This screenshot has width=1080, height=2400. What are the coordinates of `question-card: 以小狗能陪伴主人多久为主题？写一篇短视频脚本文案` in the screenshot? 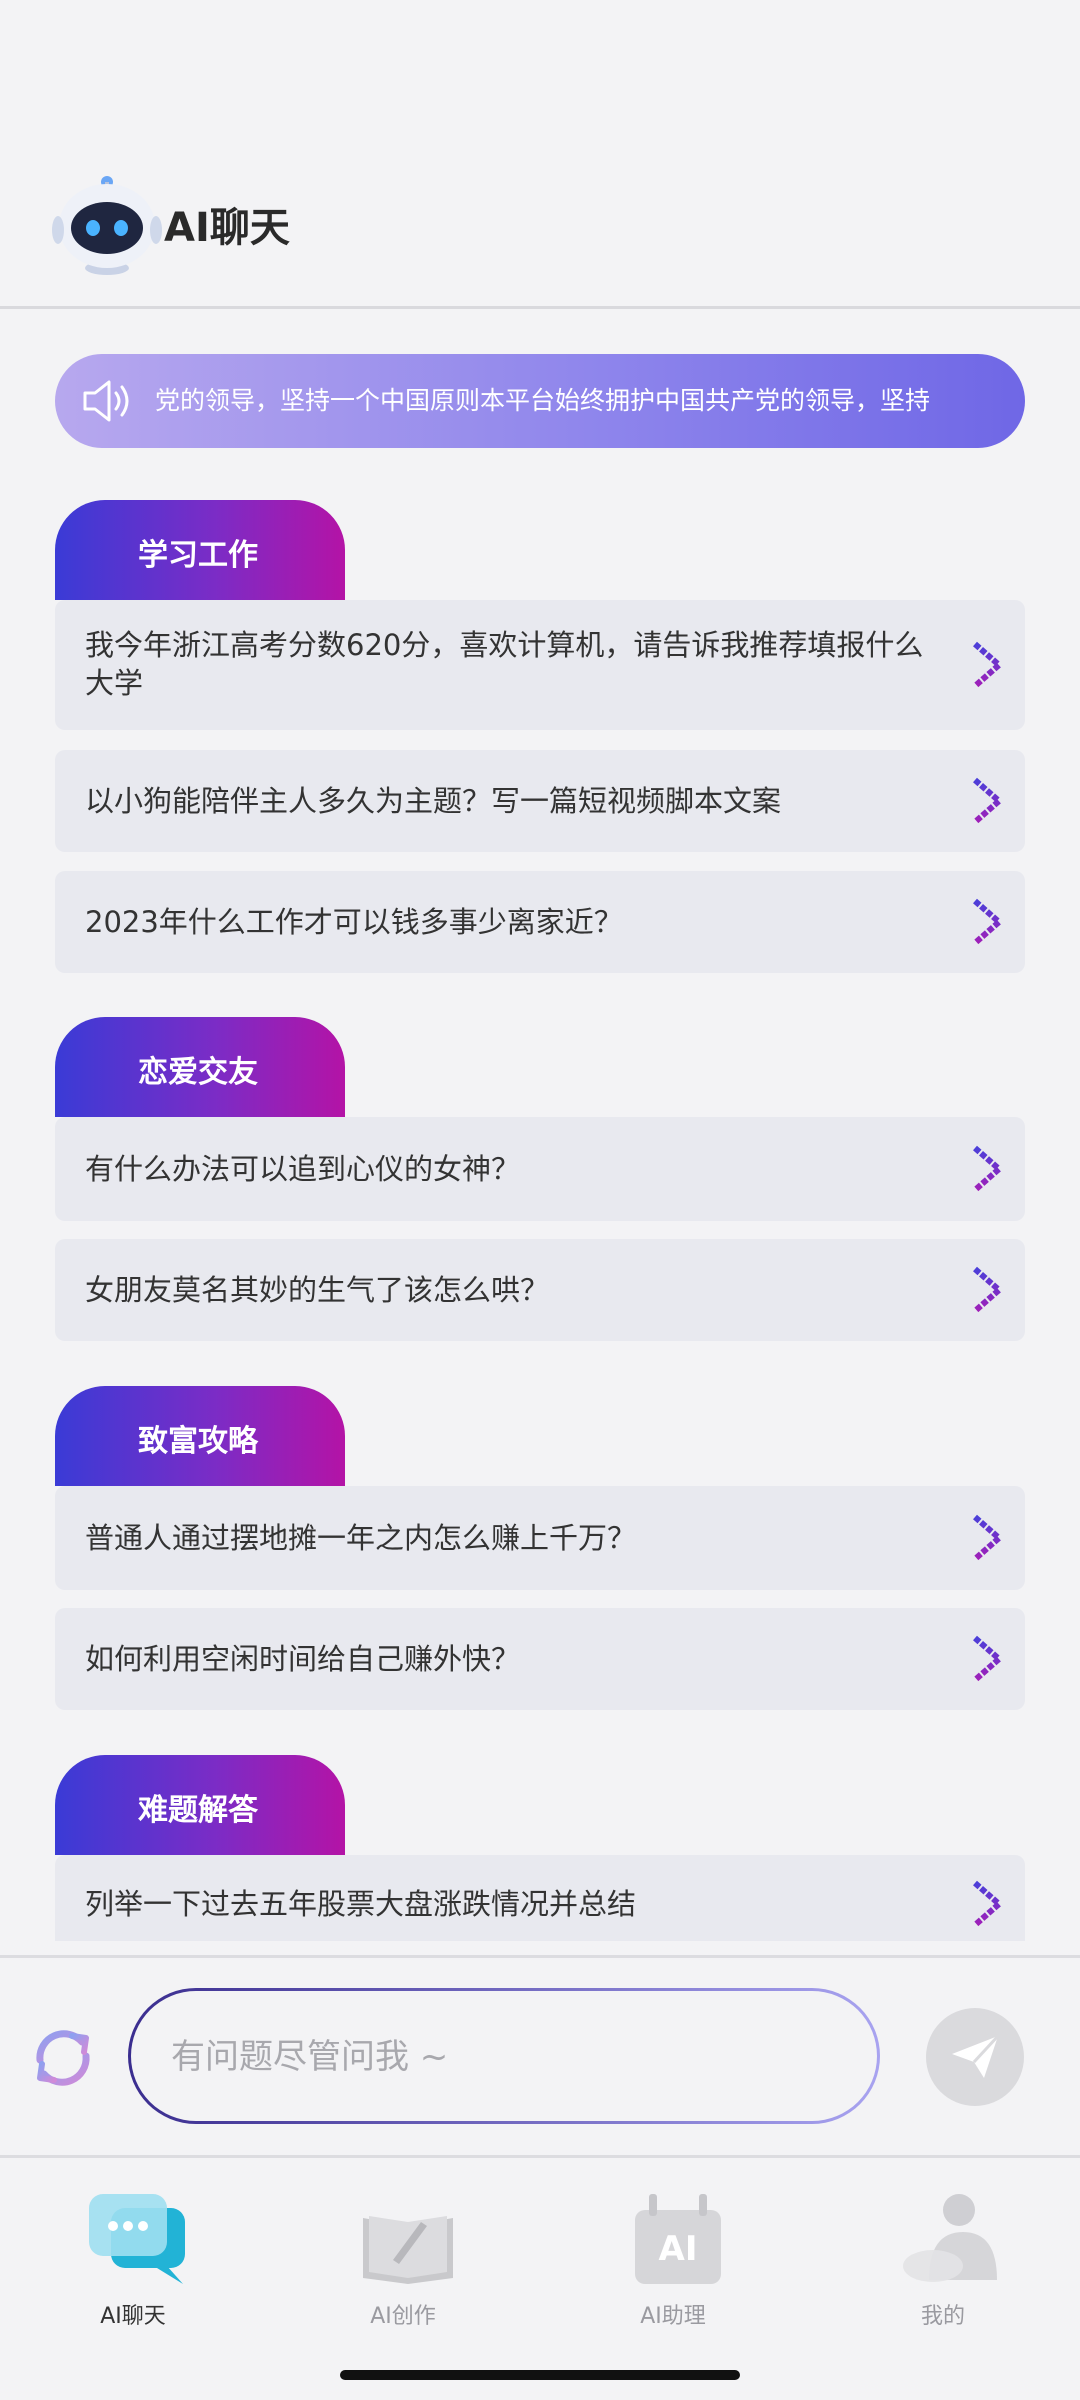 It's located at (540, 801).